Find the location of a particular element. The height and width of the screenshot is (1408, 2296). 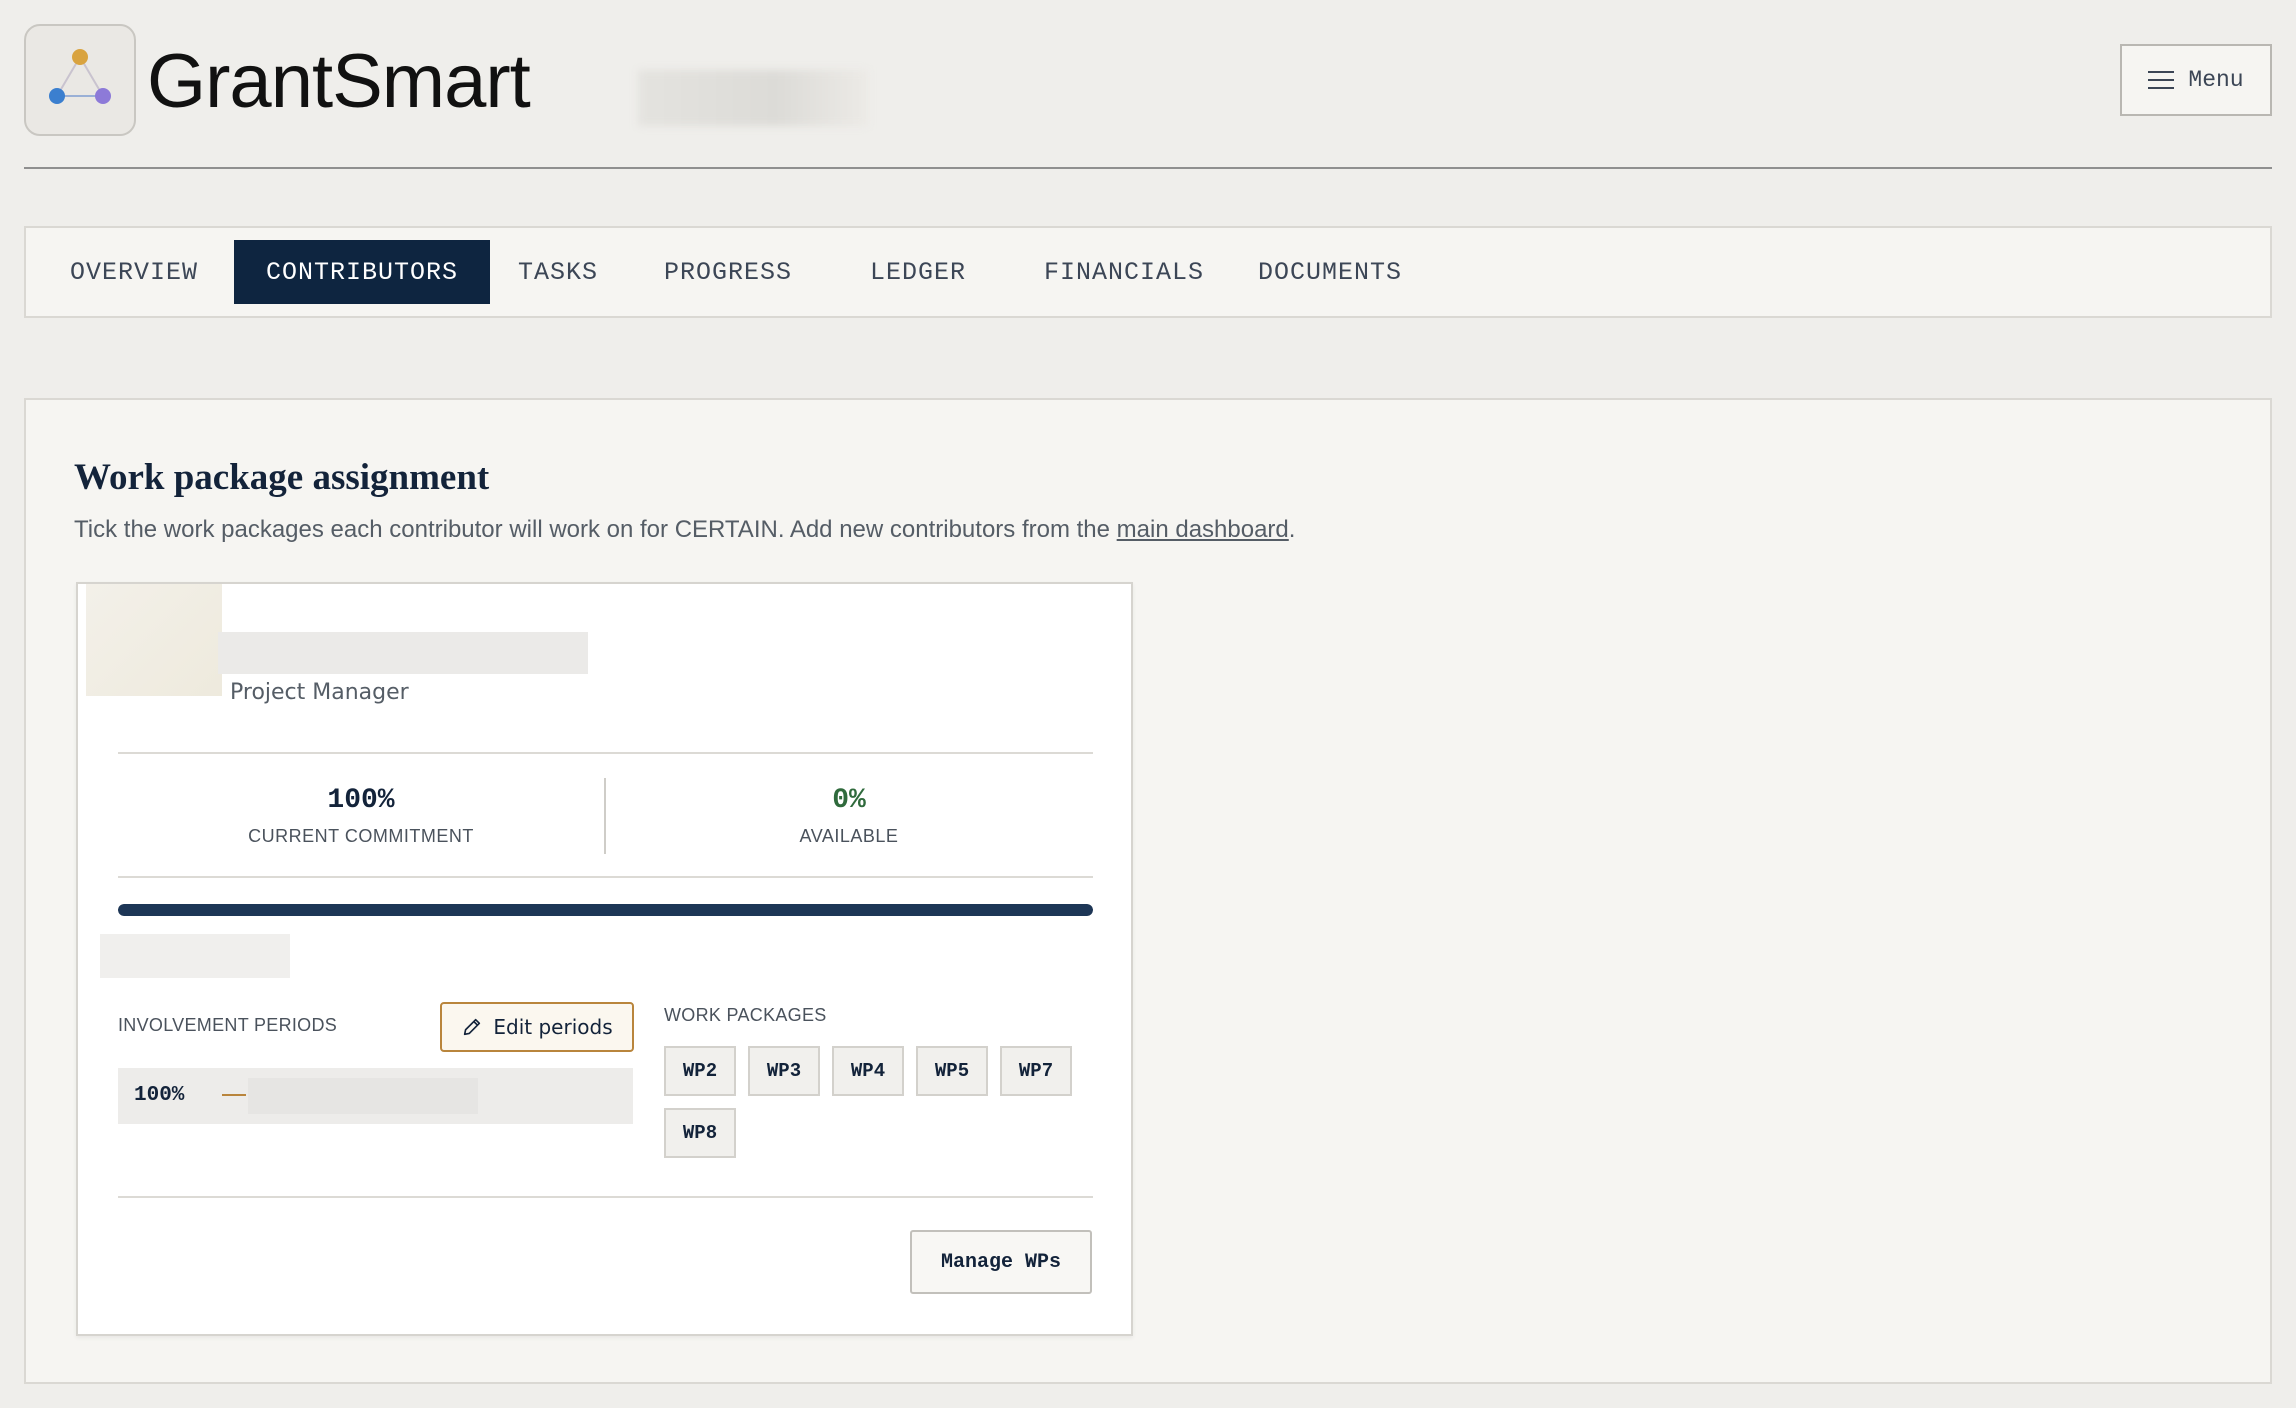

wp-chip: WP3 is located at coordinates (784, 1071).